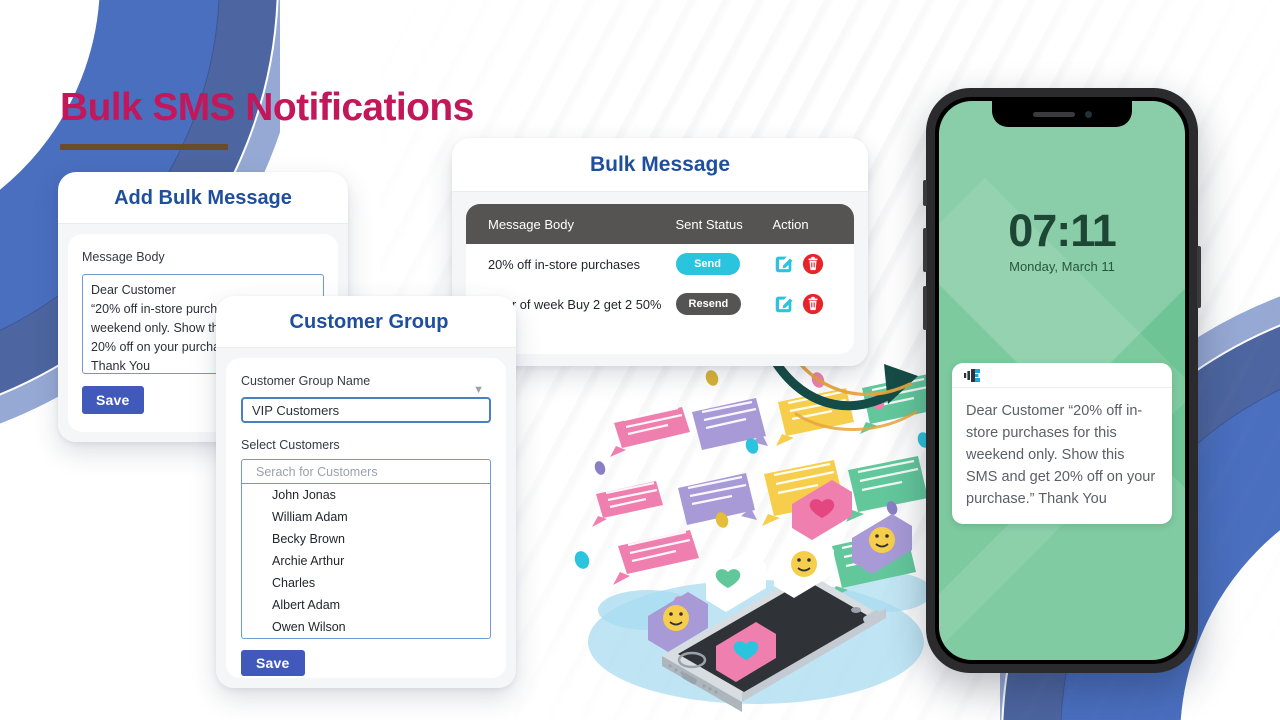  I want to click on list-item: William Adam, so click(366, 517).